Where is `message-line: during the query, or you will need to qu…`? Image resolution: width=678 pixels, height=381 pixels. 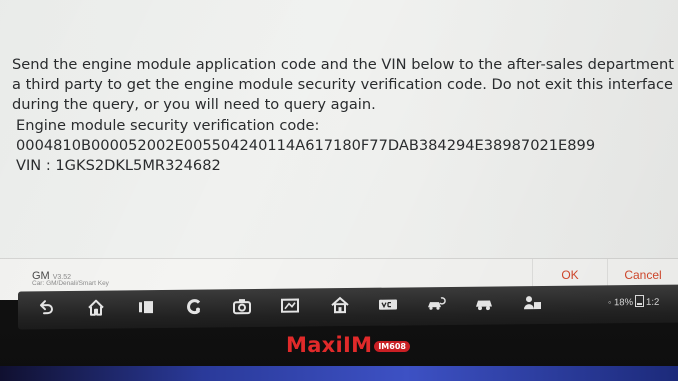 message-line: during the query, or you will need to qu… is located at coordinates (194, 105).